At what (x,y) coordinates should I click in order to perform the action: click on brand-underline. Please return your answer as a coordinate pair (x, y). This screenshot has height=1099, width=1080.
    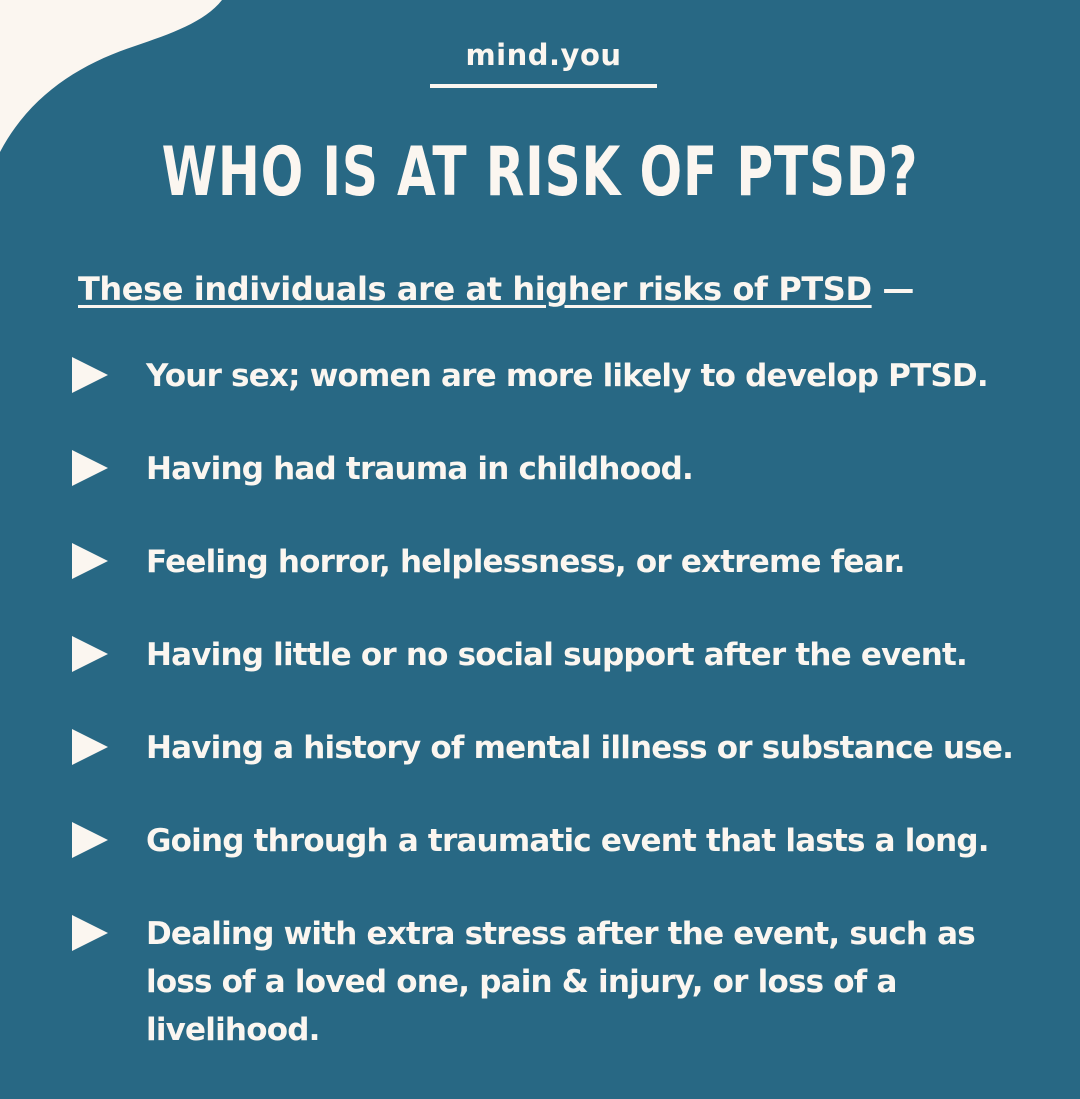
    Looking at the image, I should click on (543, 86).